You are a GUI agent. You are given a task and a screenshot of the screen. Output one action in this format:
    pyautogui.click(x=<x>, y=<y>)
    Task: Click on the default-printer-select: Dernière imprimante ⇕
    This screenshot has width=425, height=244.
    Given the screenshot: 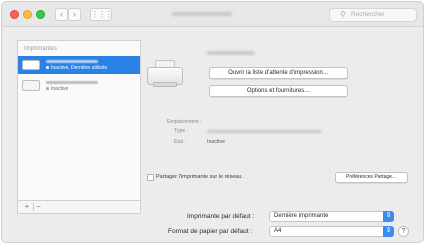 What is the action you would take?
    pyautogui.click(x=331, y=216)
    